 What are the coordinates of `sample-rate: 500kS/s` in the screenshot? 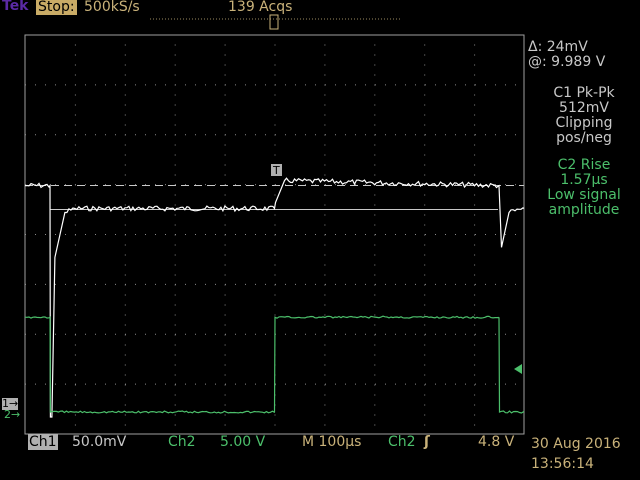 It's located at (112, 7).